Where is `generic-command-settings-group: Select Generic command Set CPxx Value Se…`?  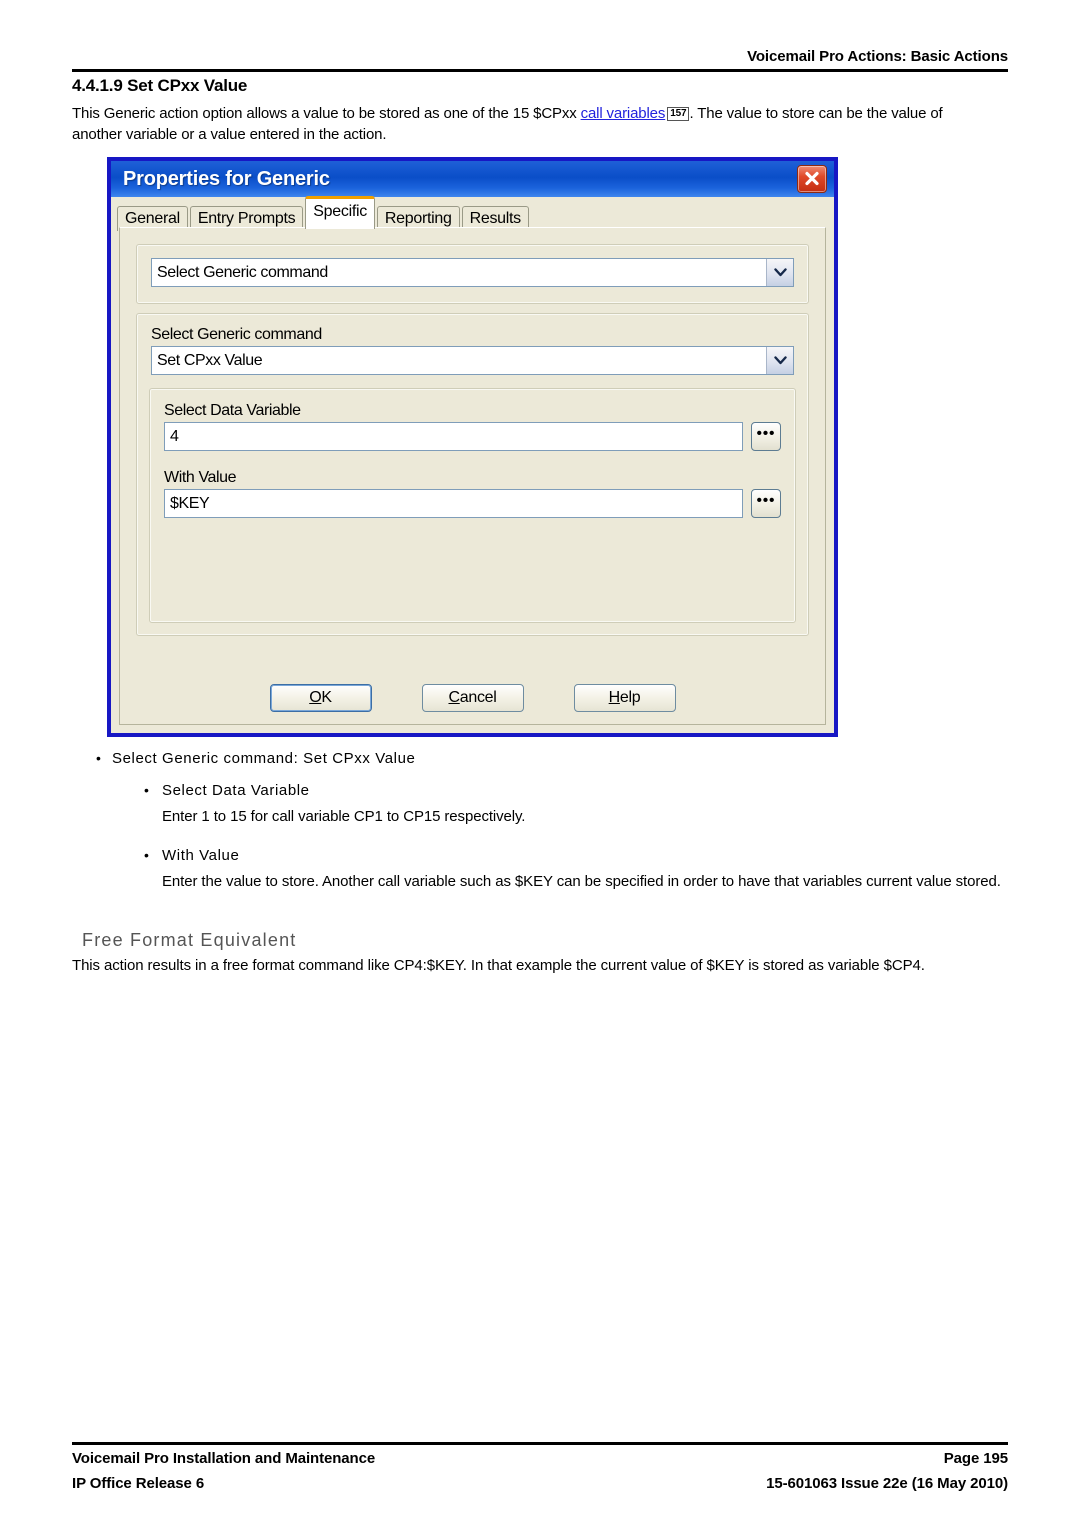 generic-command-settings-group: Select Generic command Set CPxx Value Se… is located at coordinates (472, 474).